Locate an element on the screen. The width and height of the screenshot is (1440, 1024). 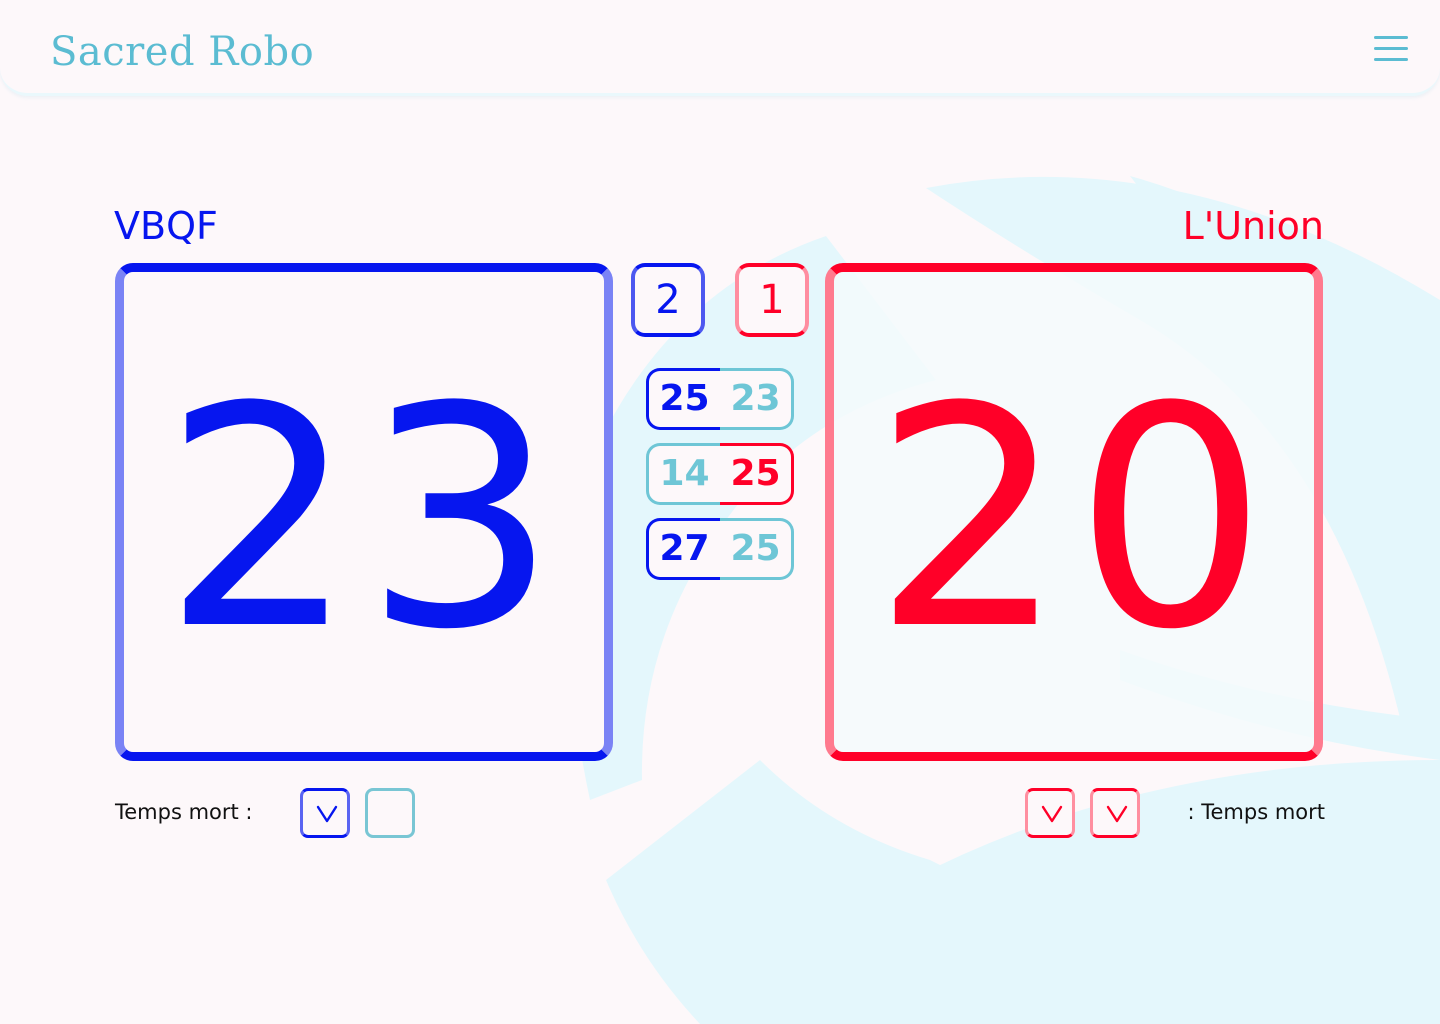
set-2-home-score: 14 is located at coordinates (683, 474).